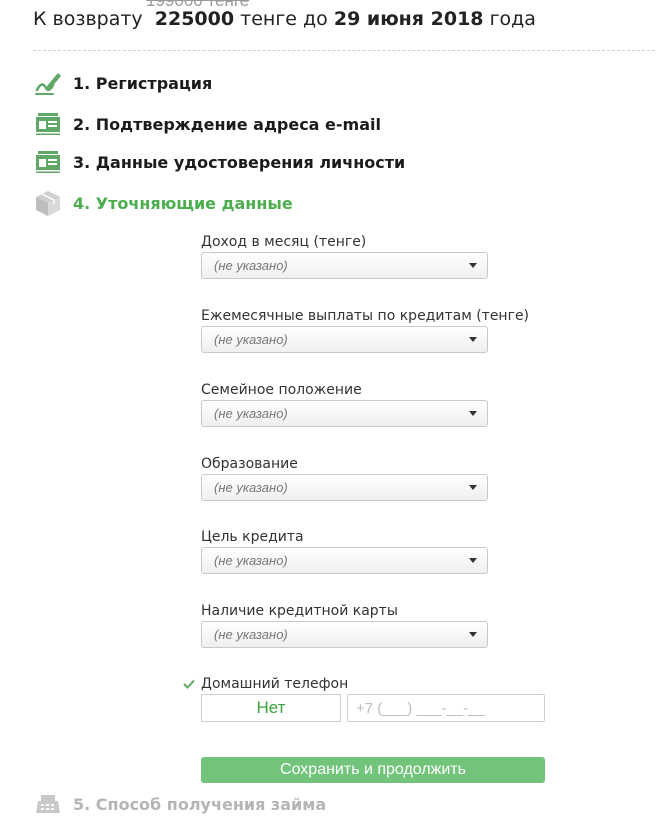 The height and width of the screenshot is (833, 657). I want to click on field-label: Образование, so click(249, 464).